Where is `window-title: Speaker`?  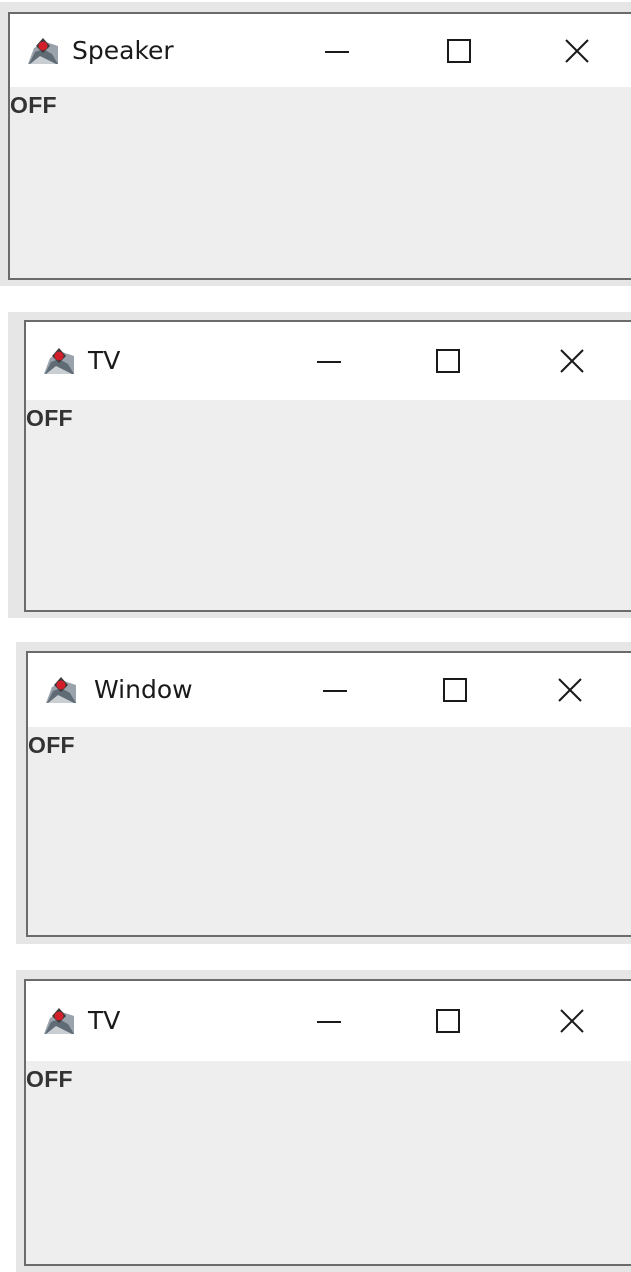
window-title: Speaker is located at coordinates (123, 50).